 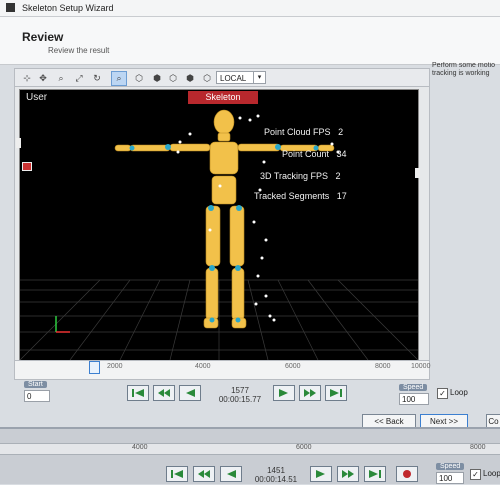 I want to click on play-button, so click(x=284, y=393).